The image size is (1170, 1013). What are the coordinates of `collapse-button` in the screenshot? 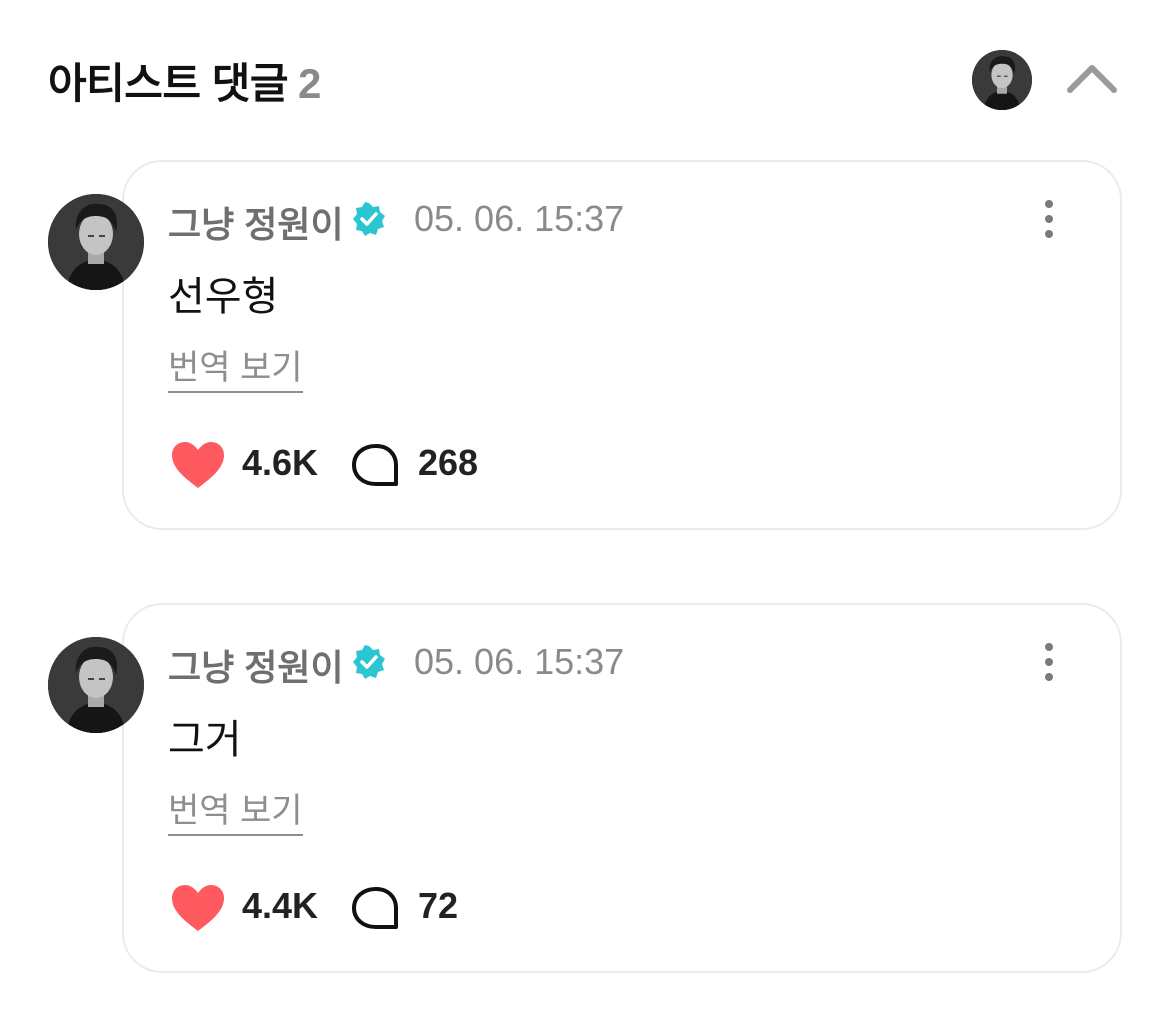 It's located at (1092, 80).